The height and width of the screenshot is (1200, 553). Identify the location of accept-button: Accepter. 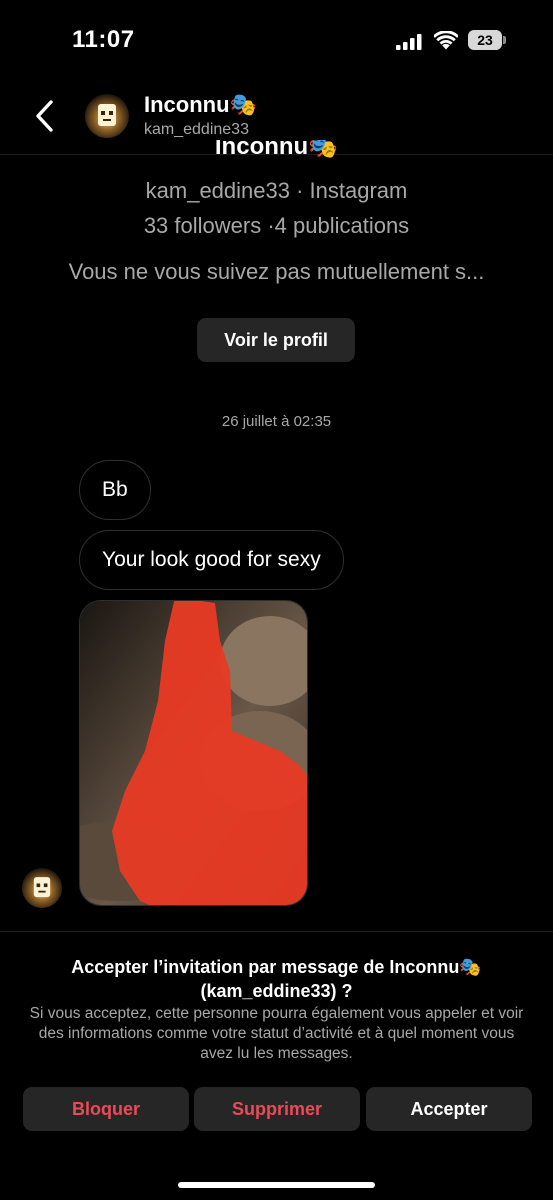
(449, 1109).